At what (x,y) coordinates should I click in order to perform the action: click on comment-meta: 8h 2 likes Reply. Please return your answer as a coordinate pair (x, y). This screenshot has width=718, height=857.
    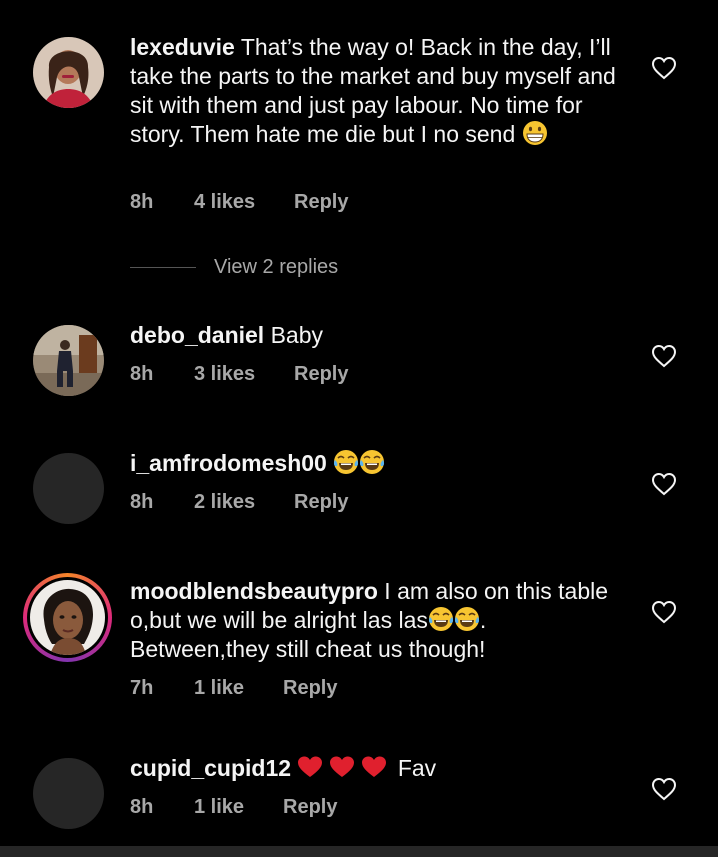
    Looking at the image, I should click on (239, 502).